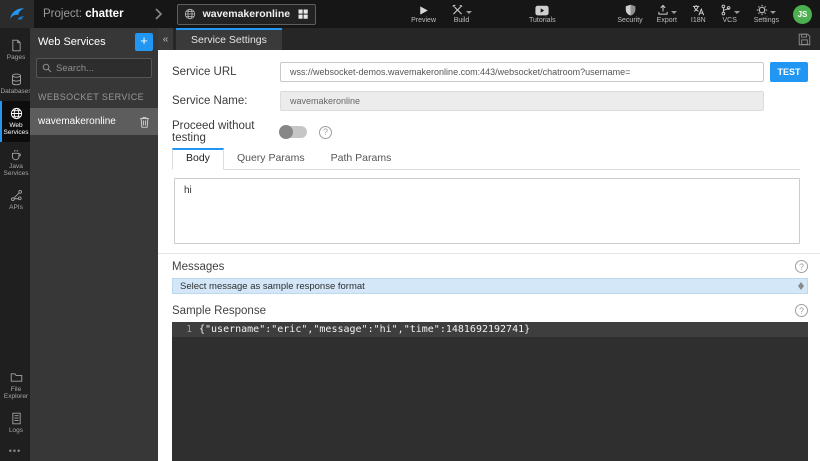 The height and width of the screenshot is (461, 820). What do you see at coordinates (16, 170) in the screenshot?
I see `sidebar-item-label: Java Services` at bounding box center [16, 170].